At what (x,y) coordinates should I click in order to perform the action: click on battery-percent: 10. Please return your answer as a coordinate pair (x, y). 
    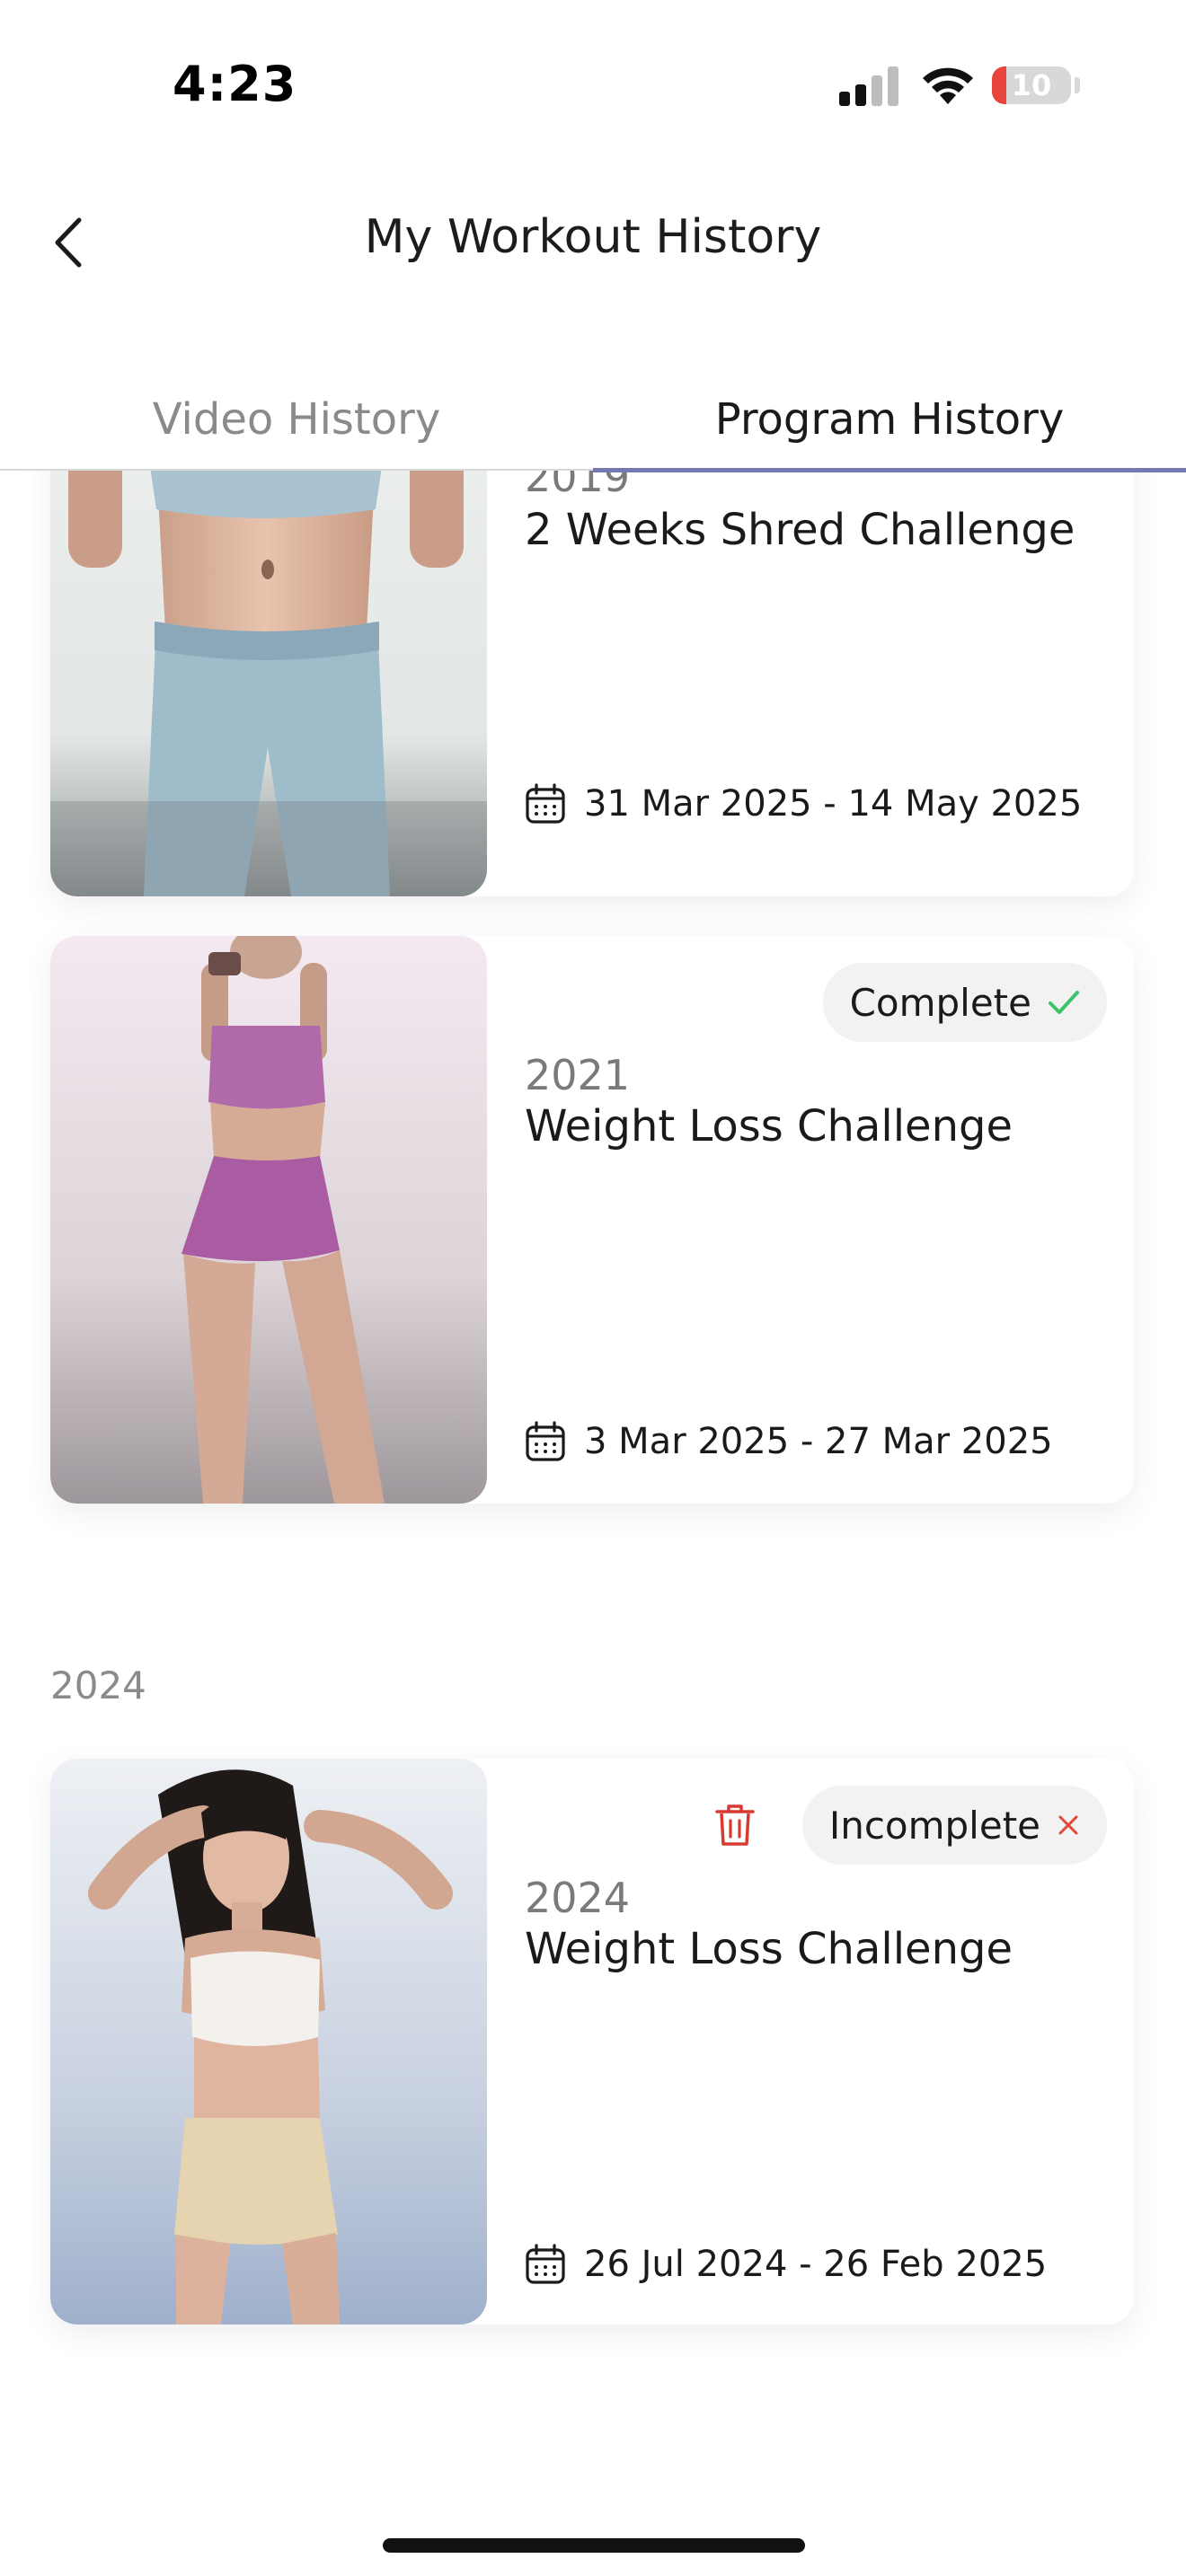
    Looking at the image, I should click on (1031, 85).